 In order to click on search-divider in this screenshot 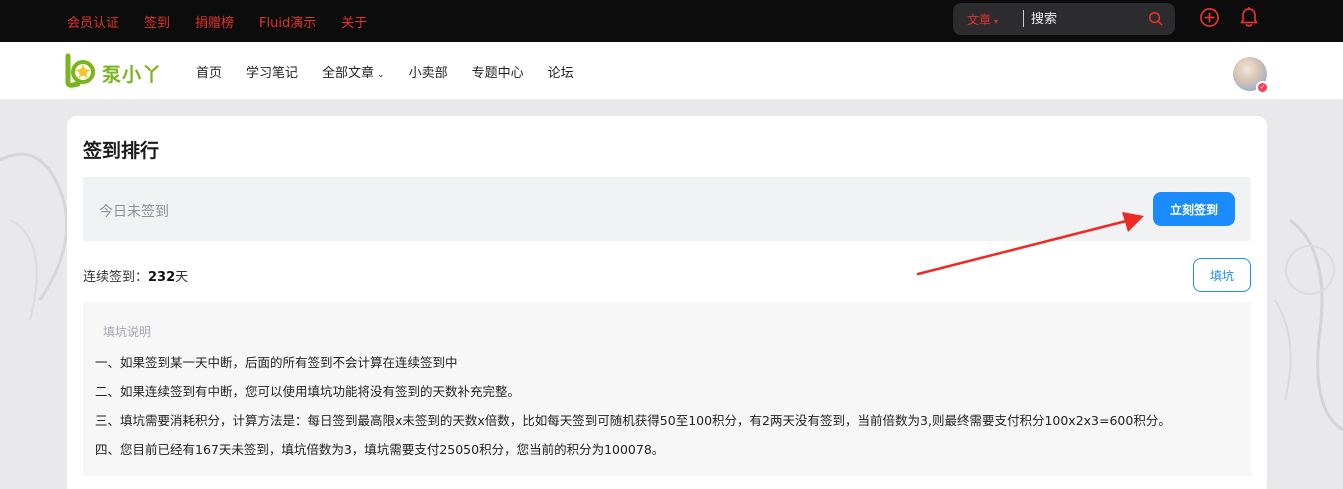, I will do `click(1023, 18)`.